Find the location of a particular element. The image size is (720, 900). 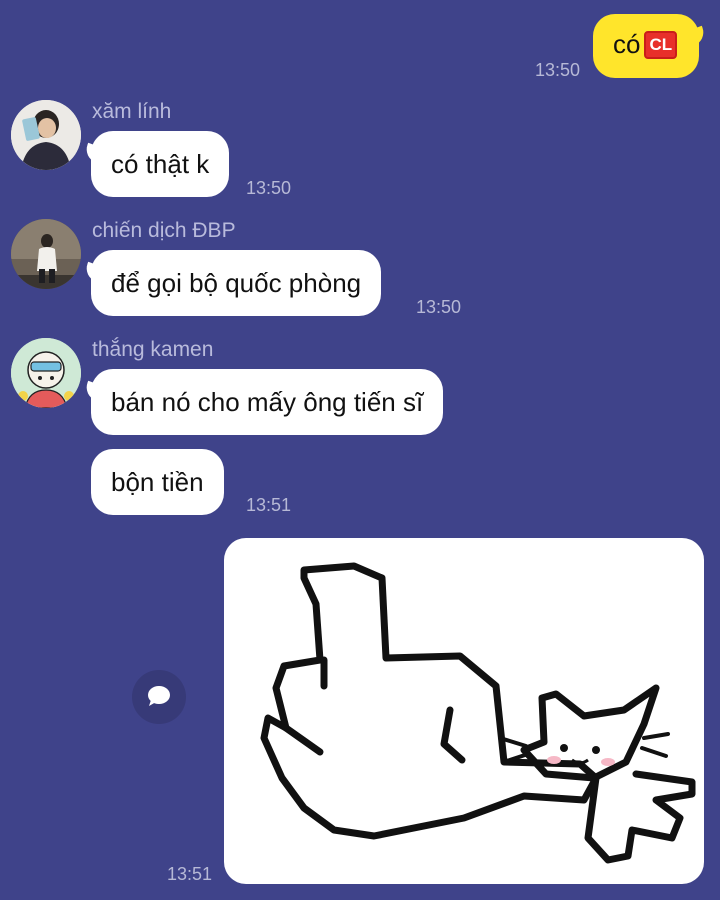

incoming-message-bubble: bộn tiền is located at coordinates (157, 482).